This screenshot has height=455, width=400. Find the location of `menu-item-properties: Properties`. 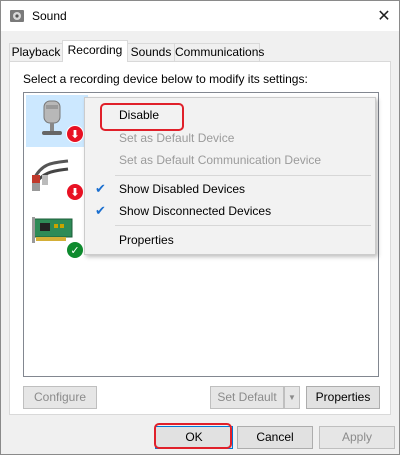

menu-item-properties: Properties is located at coordinates (230, 240).